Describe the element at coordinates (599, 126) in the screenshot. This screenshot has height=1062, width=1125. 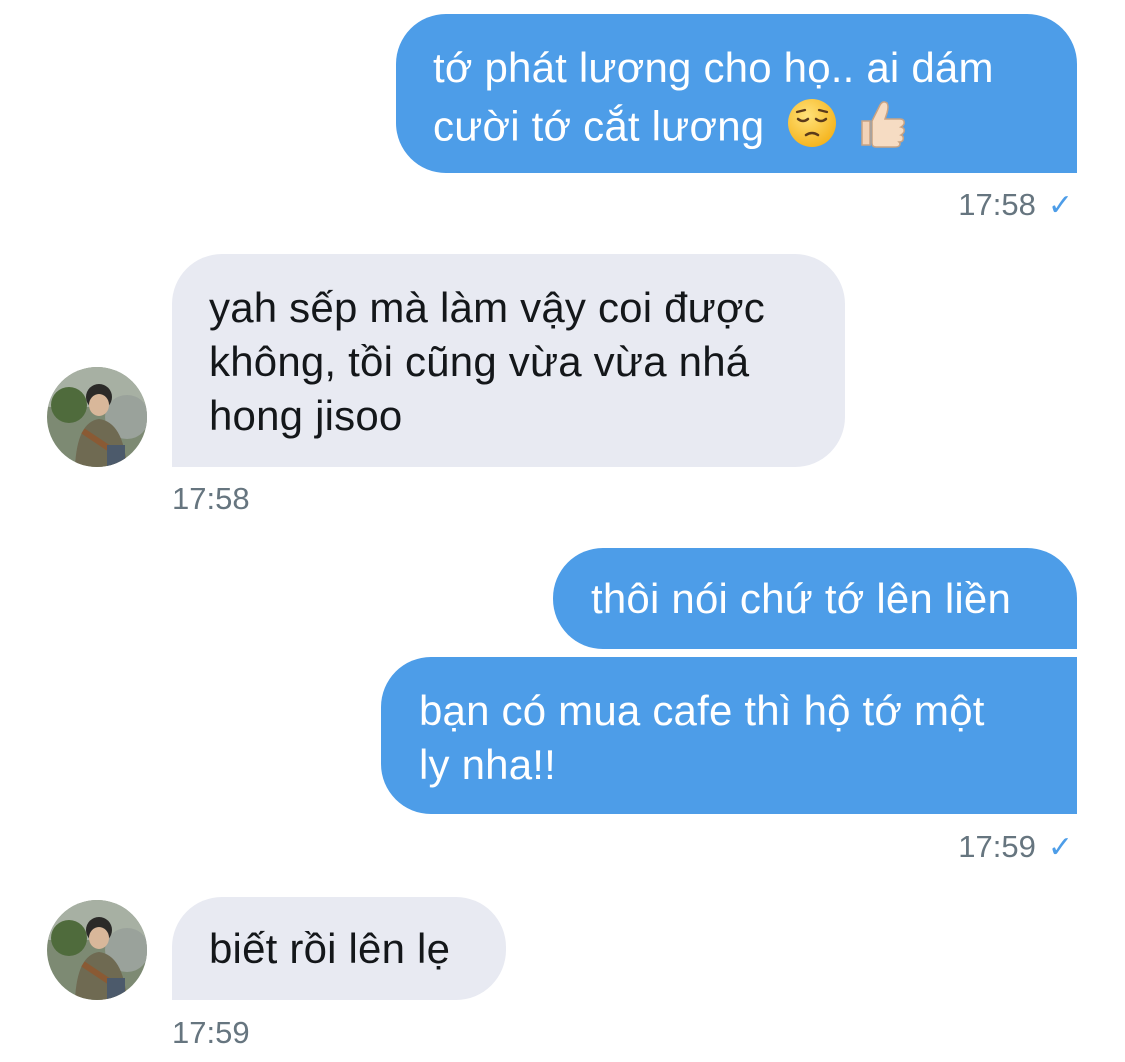
I see `message-text-line: cười tớ cắt lương` at that location.